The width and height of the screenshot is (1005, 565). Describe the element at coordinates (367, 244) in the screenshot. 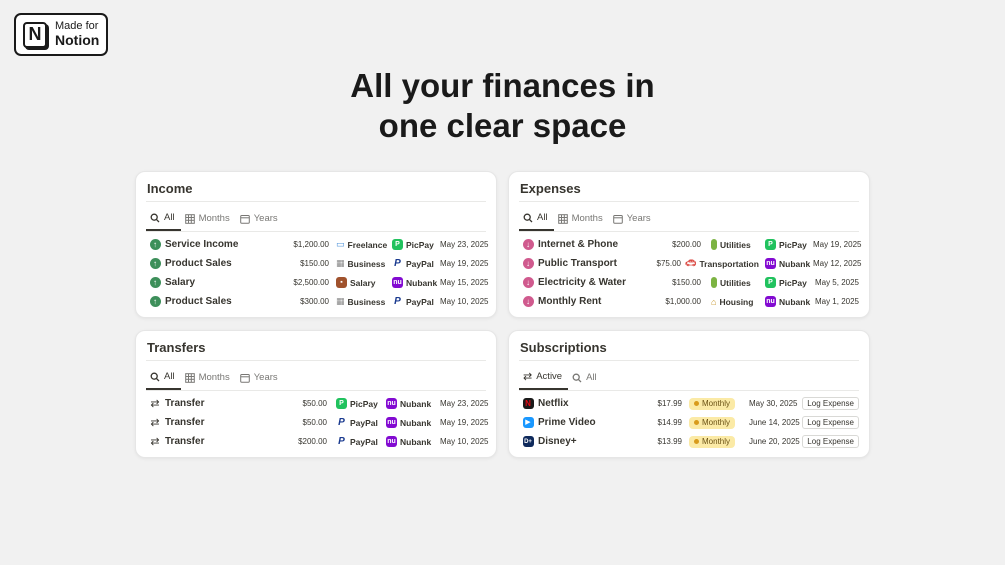

I see `row-category-label: Freelance` at that location.